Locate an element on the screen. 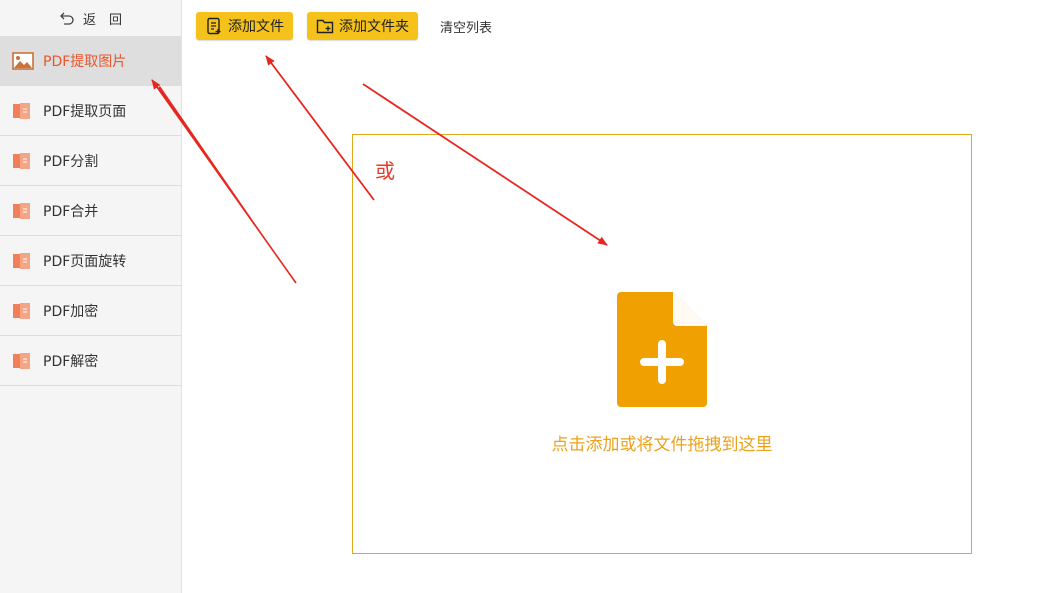 This screenshot has height=593, width=1051. sidebar-item-merge: PDF合并 is located at coordinates (90, 211).